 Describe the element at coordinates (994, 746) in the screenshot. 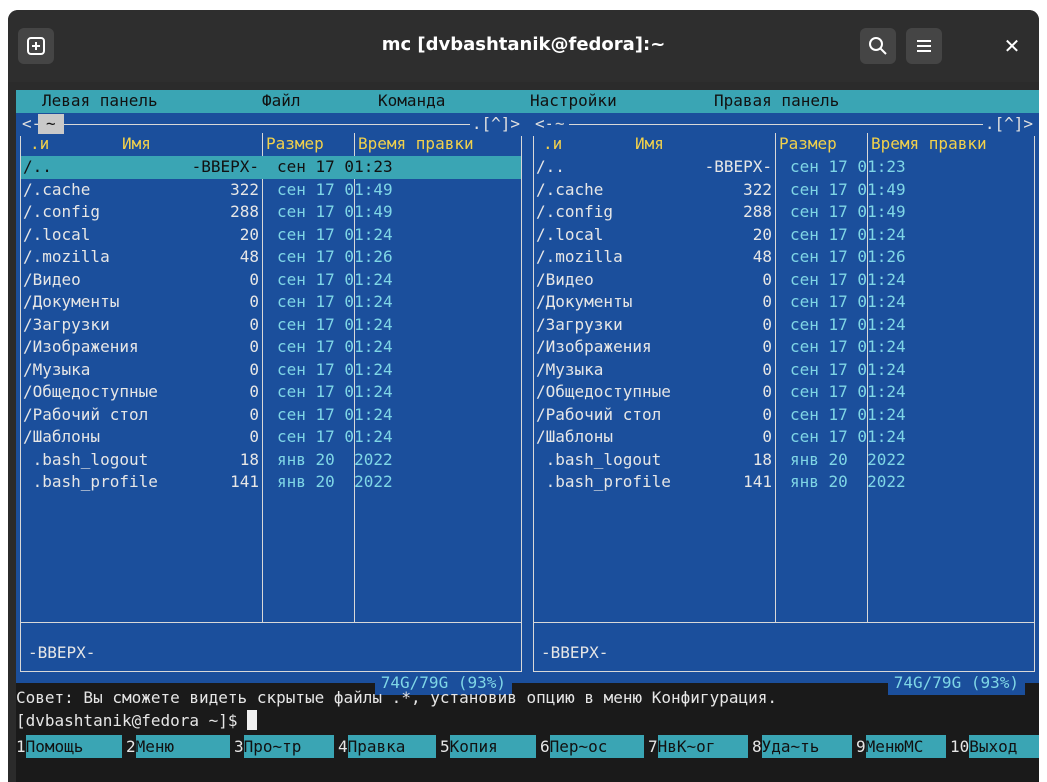

I see `fkey-10: 10Выход` at that location.